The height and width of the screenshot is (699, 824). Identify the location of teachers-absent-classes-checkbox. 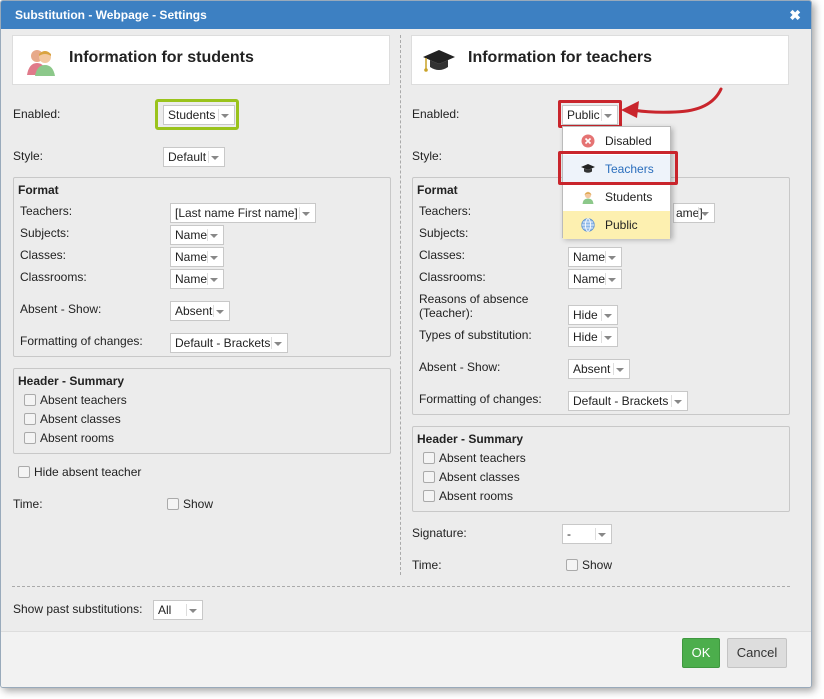
(429, 477).